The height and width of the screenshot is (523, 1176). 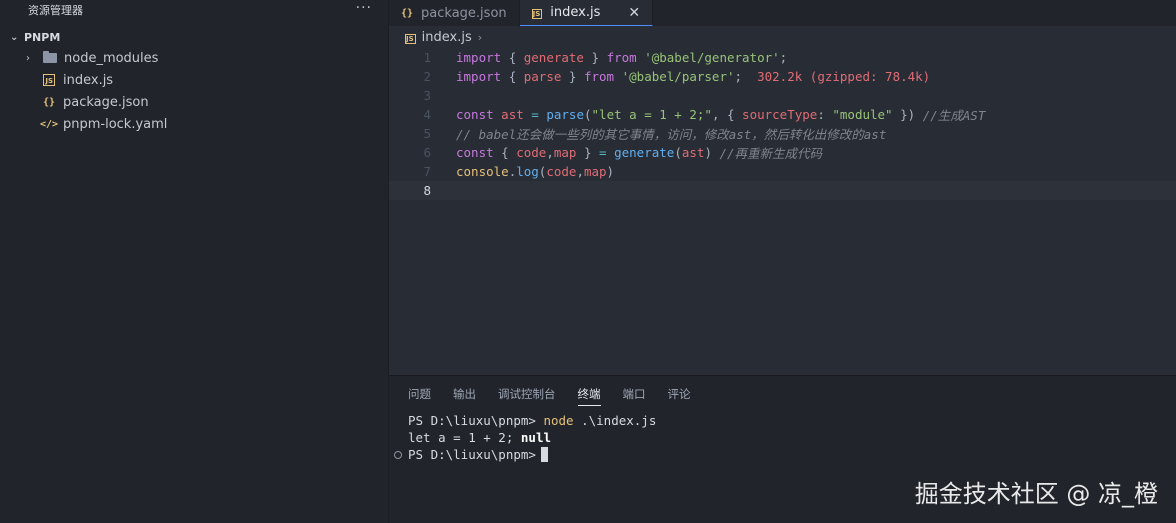 What do you see at coordinates (427, 171) in the screenshot?
I see `line-number: 7` at bounding box center [427, 171].